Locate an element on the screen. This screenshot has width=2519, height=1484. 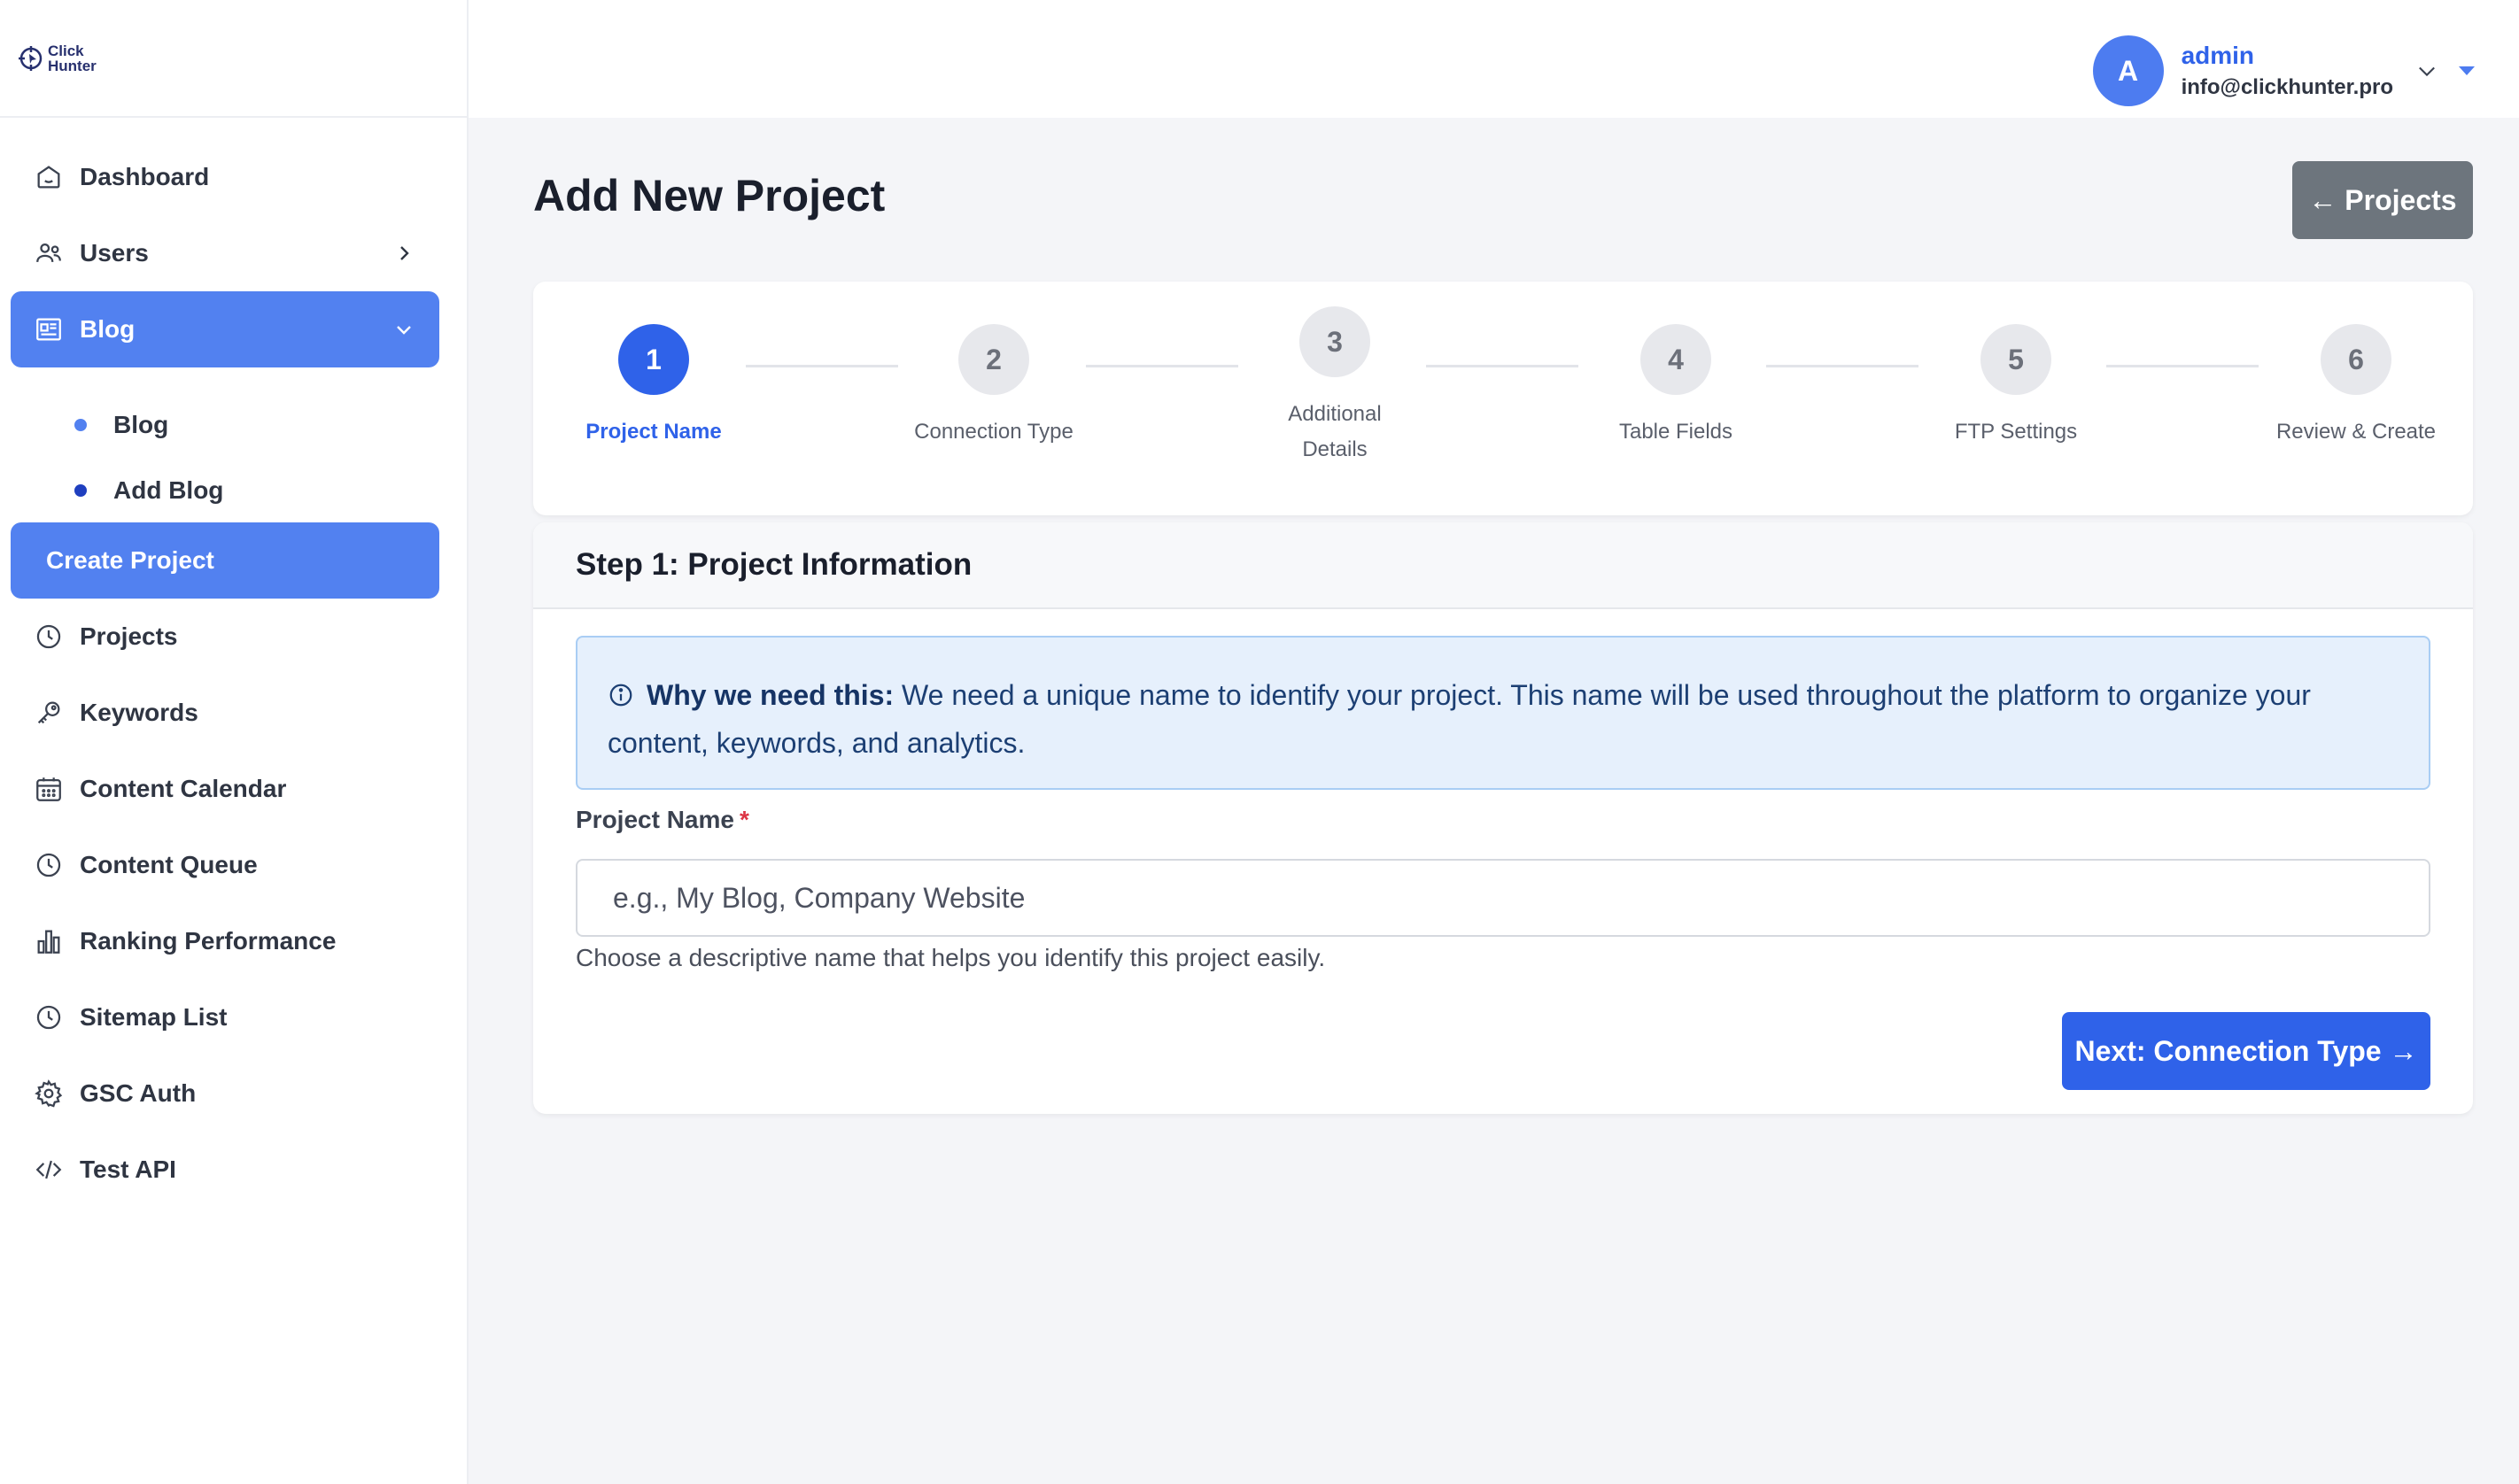
form-header: Step 1: Project Information is located at coordinates (1503, 565).